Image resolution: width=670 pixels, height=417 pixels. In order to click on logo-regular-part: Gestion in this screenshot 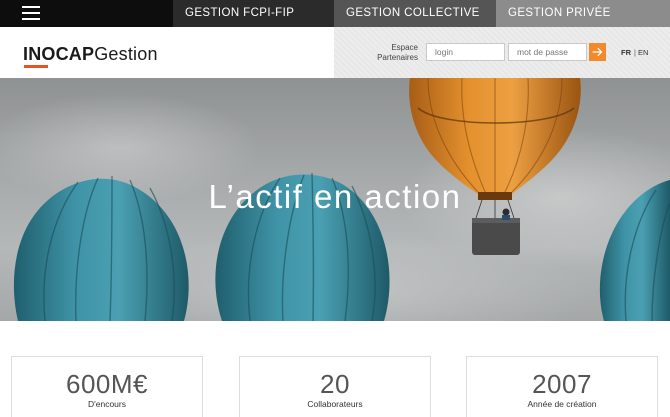, I will do `click(126, 54)`.